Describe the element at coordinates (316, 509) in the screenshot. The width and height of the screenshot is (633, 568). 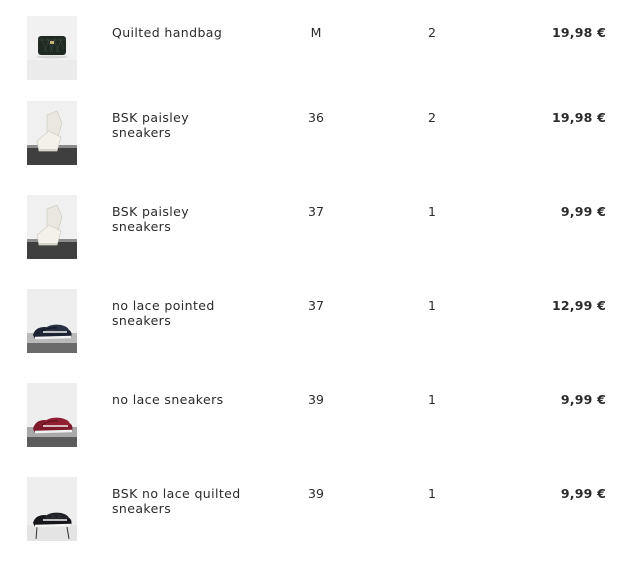
I see `order-item-row: BSK no lace quilted sneakers 39 1 9,99 €` at that location.